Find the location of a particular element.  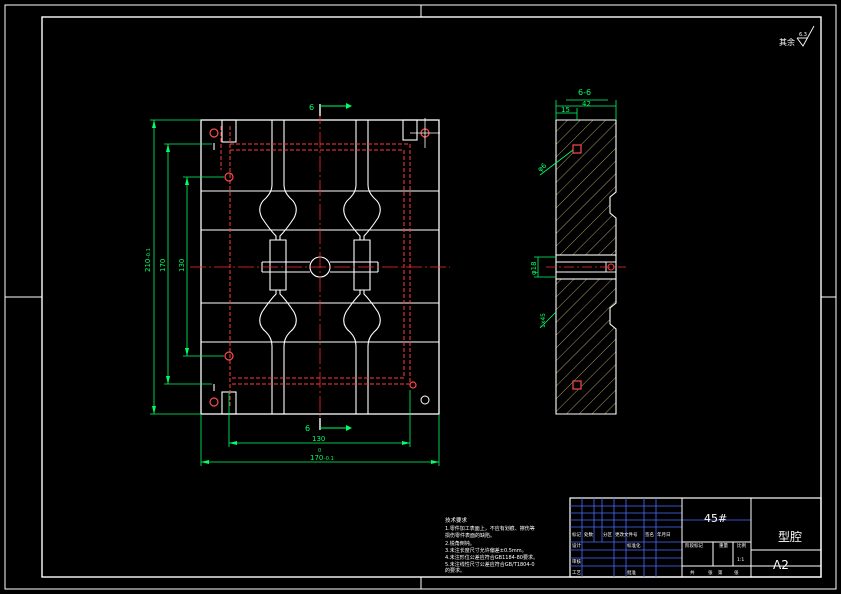

label-approve: 批准 is located at coordinates (631, 572).